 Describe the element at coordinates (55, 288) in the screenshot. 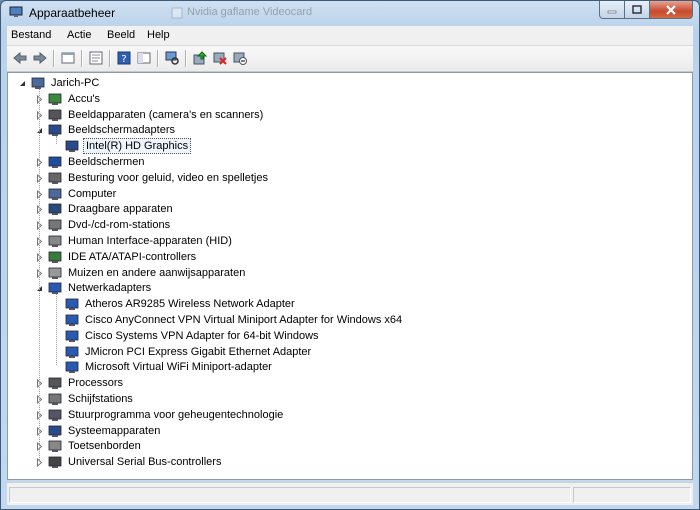

I see `network-icon` at that location.